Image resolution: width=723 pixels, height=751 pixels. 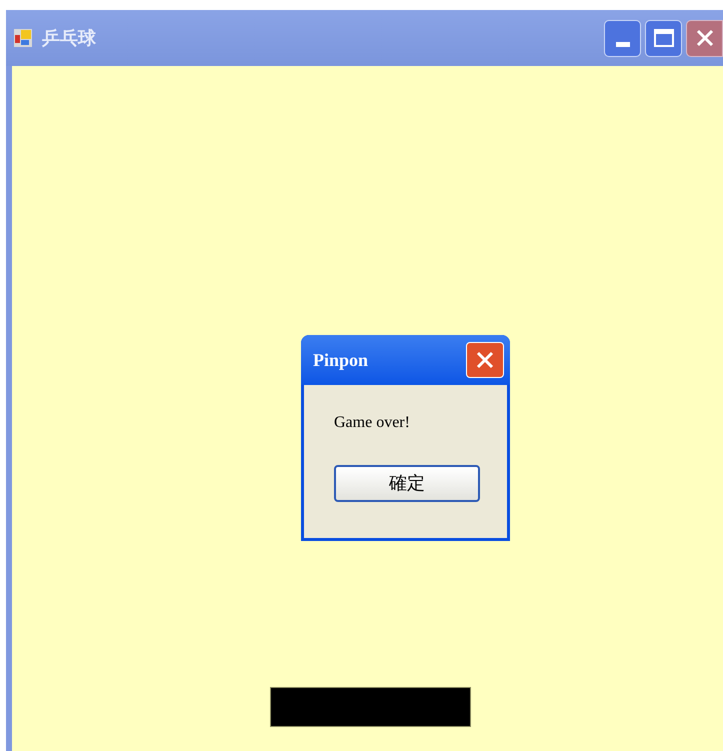 I want to click on maximize-button, so click(x=663, y=38).